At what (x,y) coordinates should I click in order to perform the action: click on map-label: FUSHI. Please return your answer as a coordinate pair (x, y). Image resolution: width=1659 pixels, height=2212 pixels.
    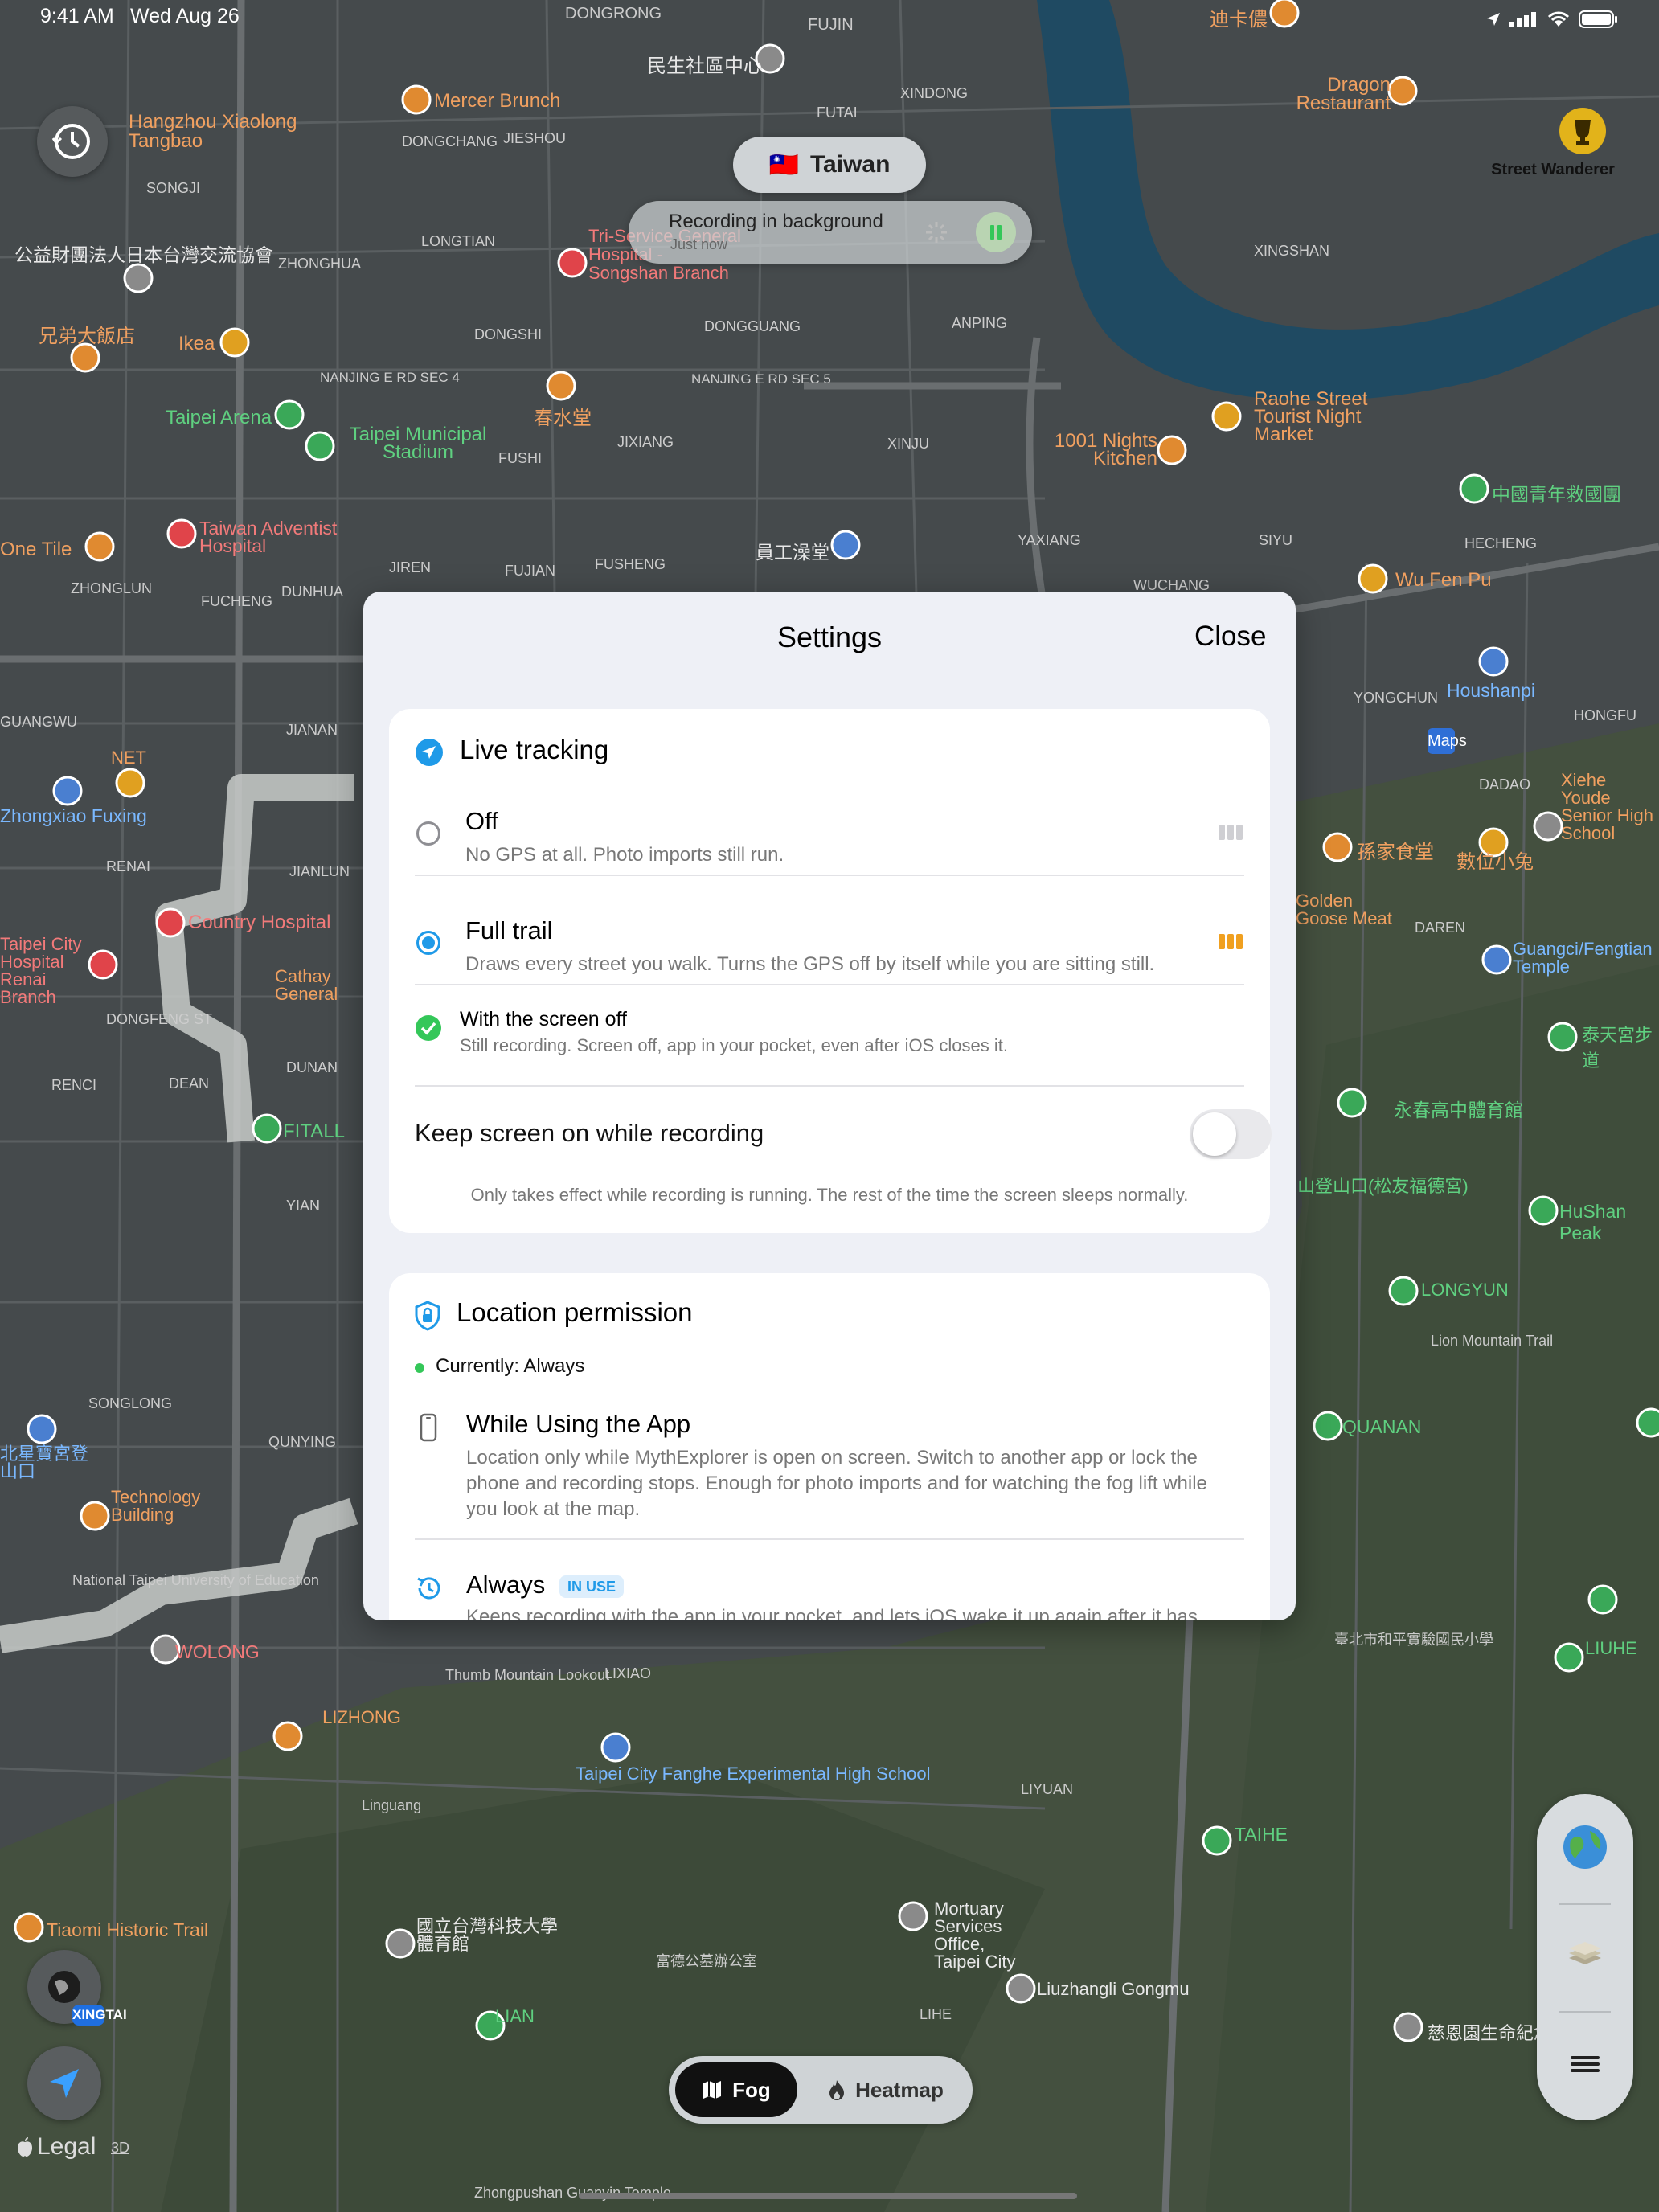
    Looking at the image, I should click on (520, 458).